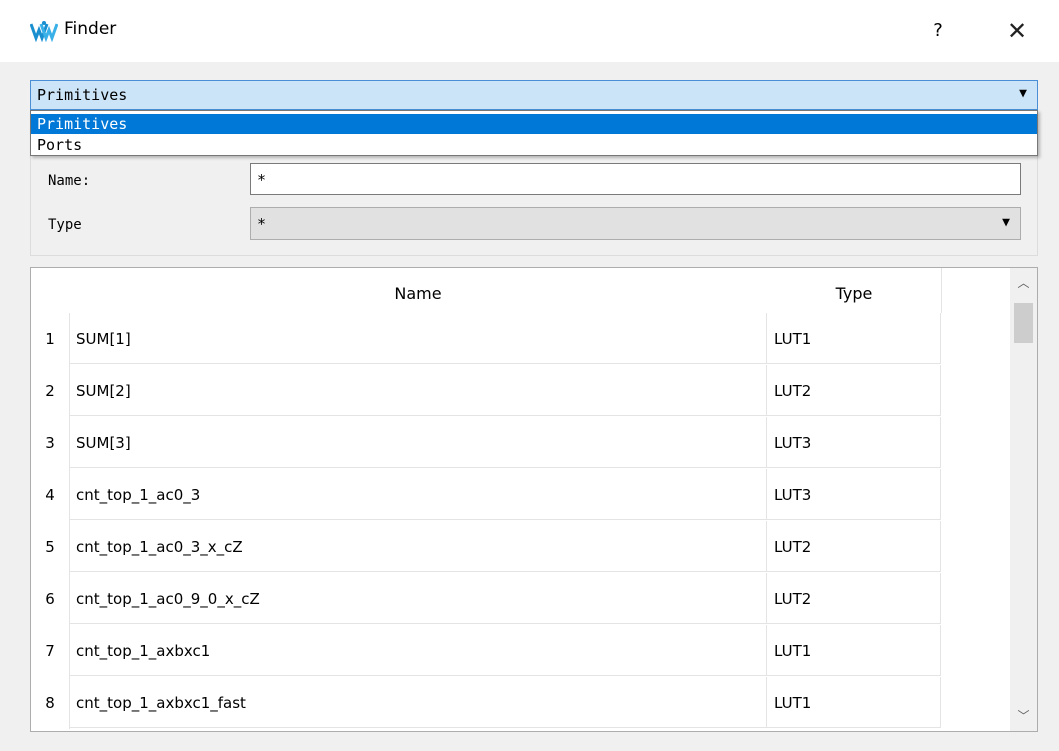 The width and height of the screenshot is (1059, 751). Describe the element at coordinates (534, 95) in the screenshot. I see `category-combobox: Primitives ▼` at that location.